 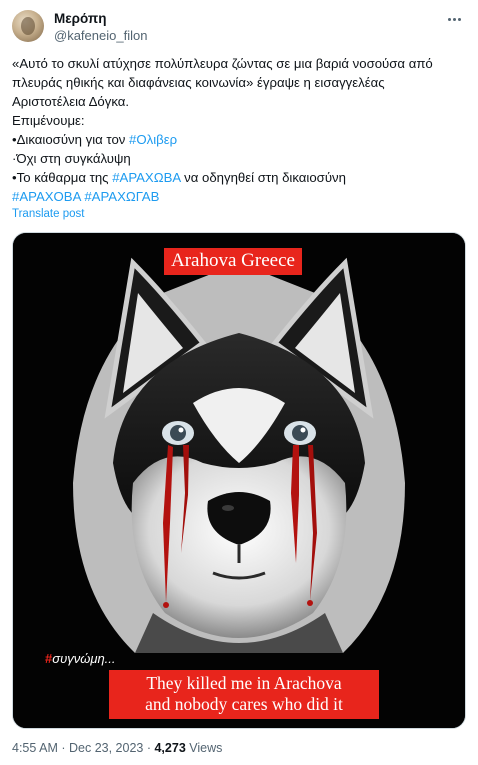 I want to click on user-names: Μερόπη @kafeneio_filon, so click(x=100, y=27).